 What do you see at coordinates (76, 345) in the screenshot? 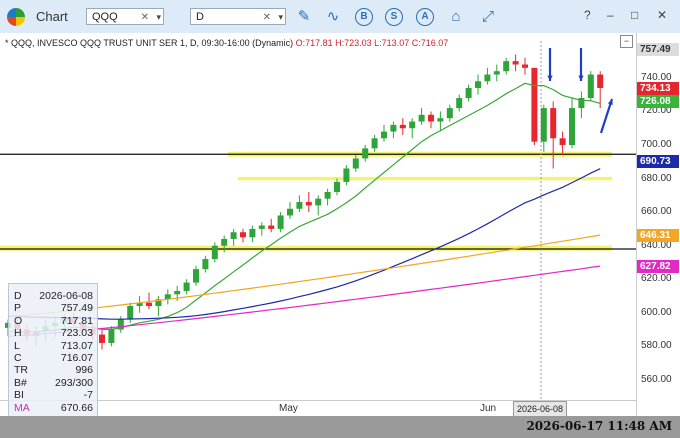
I see `data-window-value: 713.07` at bounding box center [76, 345].